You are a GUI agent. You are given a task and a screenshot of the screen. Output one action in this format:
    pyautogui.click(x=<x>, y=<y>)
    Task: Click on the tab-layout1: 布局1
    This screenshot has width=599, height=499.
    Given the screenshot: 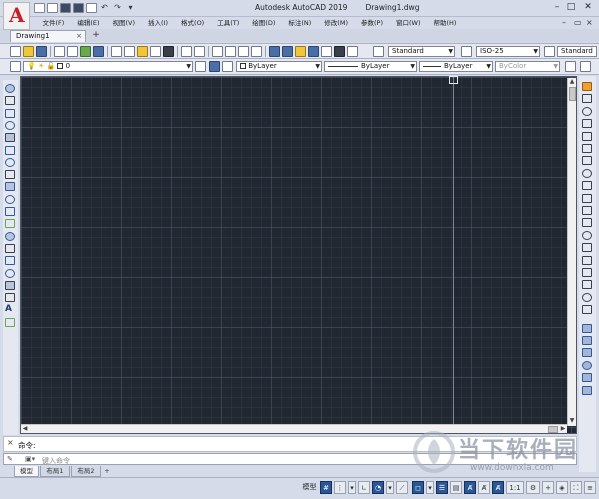 What is the action you would take?
    pyautogui.click(x=55, y=471)
    